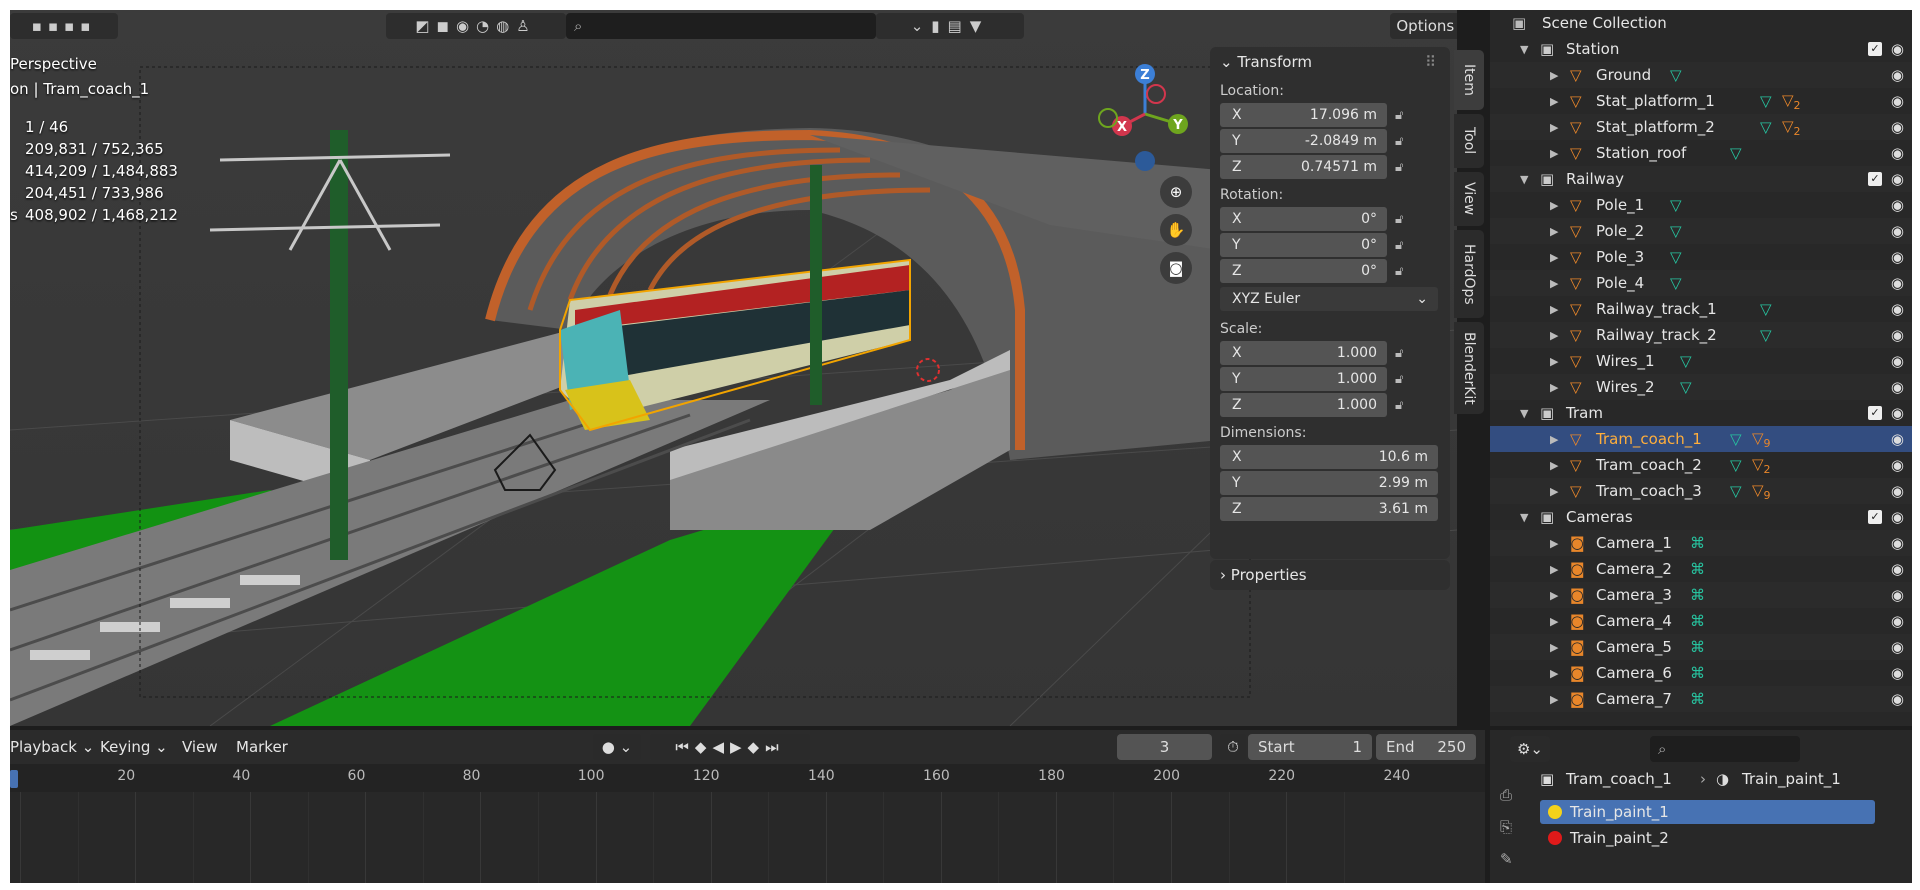  I want to click on tab-hardops: HardOps, so click(1469, 274).